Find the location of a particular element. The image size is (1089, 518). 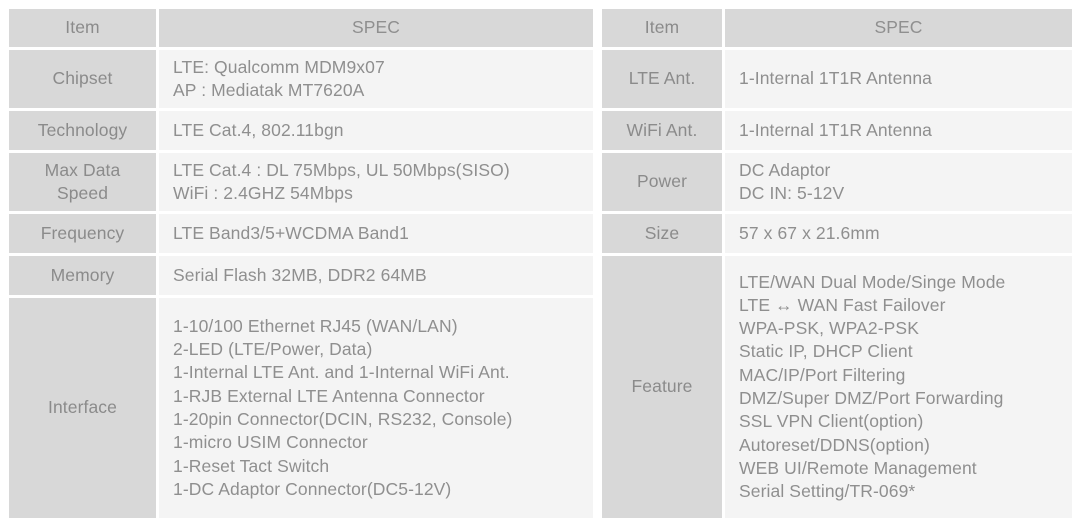

table-row: Frequency LTE Band3/5+WCDMA Band1 is located at coordinates (301, 233).